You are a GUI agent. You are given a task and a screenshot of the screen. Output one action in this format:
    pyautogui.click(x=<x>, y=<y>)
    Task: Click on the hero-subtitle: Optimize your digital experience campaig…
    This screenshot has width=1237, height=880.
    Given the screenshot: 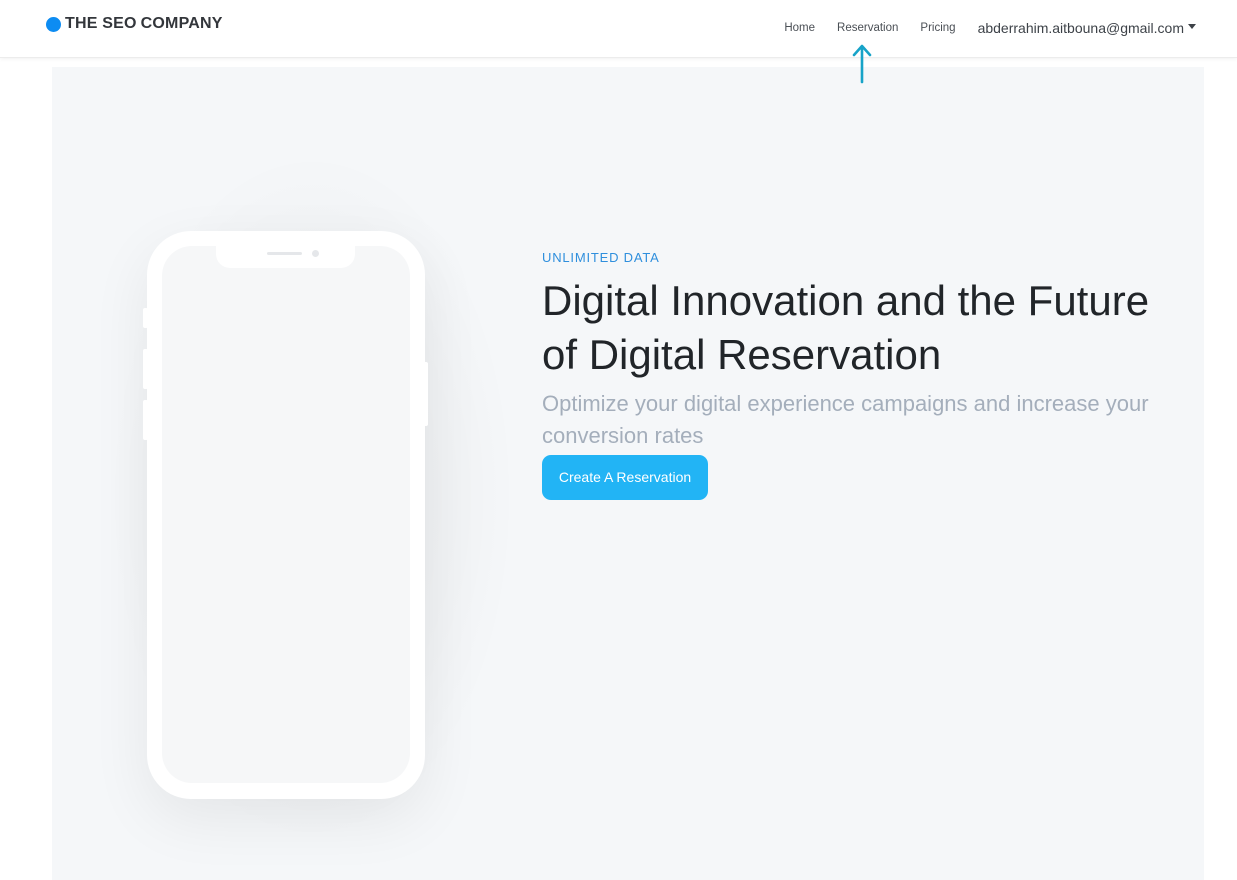 What is the action you would take?
    pyautogui.click(x=845, y=419)
    